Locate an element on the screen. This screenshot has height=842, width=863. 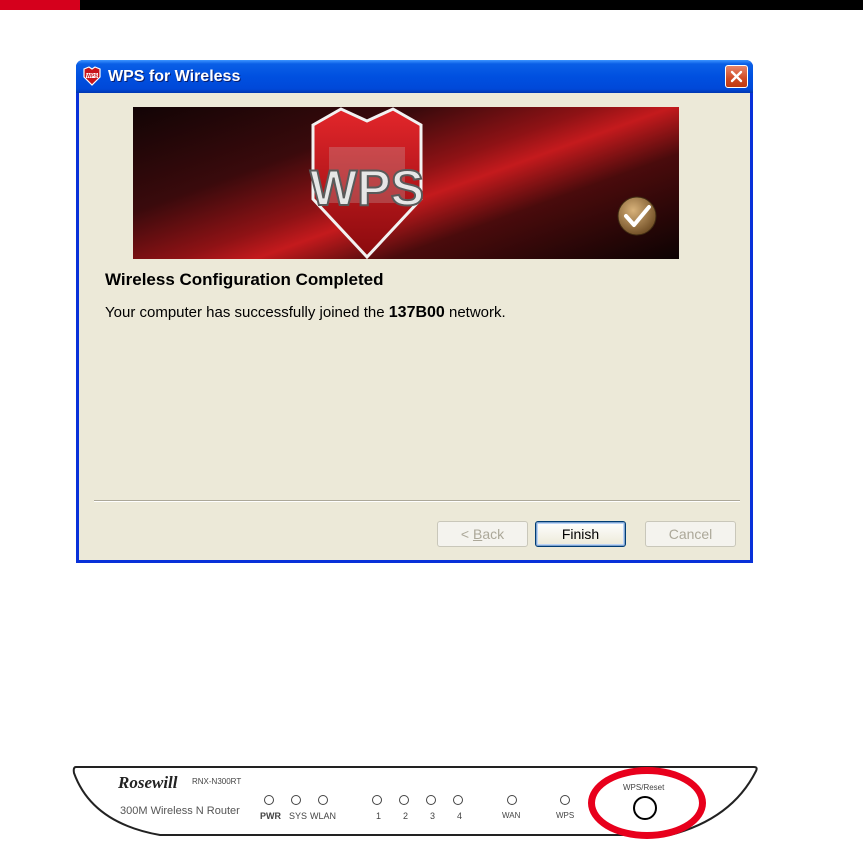
cancel-button: Cancel is located at coordinates (690, 534).